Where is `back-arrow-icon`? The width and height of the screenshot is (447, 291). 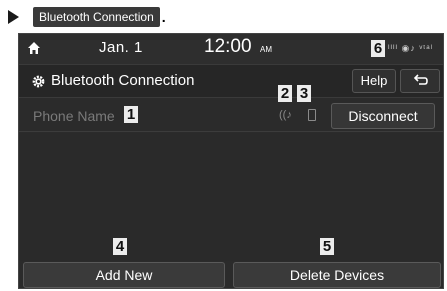 back-arrow-icon is located at coordinates (420, 79).